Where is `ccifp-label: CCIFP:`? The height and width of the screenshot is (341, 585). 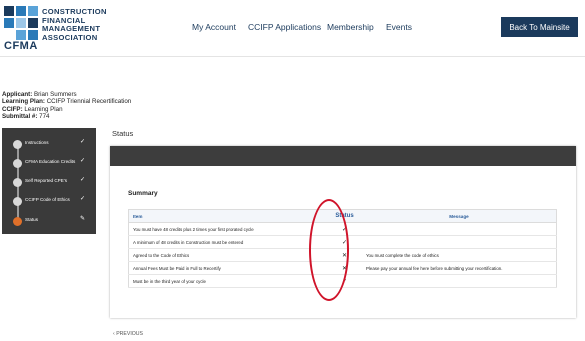
ccifp-label: CCIFP: is located at coordinates (12, 109).